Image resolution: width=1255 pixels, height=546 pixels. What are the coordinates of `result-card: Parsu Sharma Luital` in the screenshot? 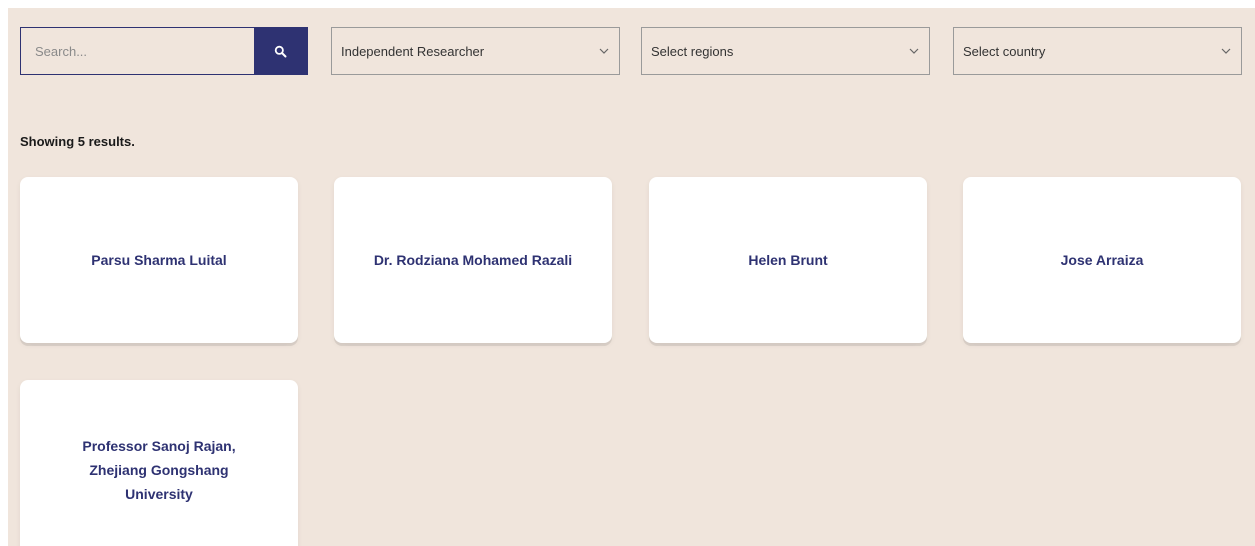 It's located at (159, 260).